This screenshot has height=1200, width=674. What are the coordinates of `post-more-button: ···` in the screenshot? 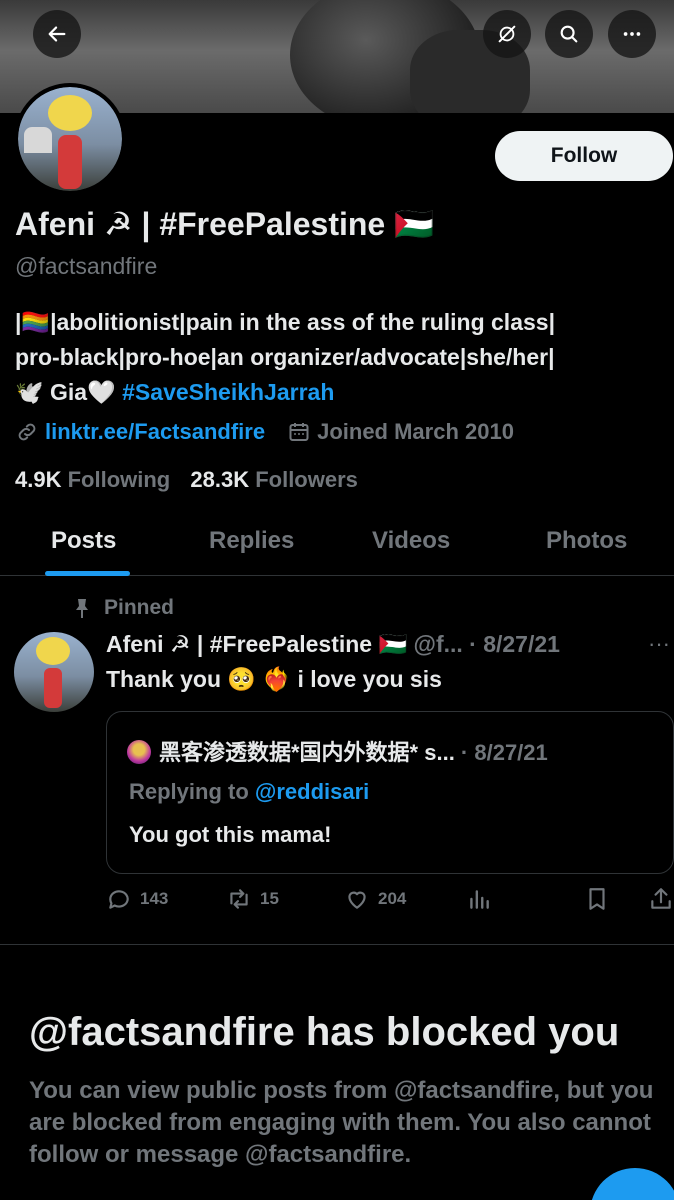 It's located at (659, 644).